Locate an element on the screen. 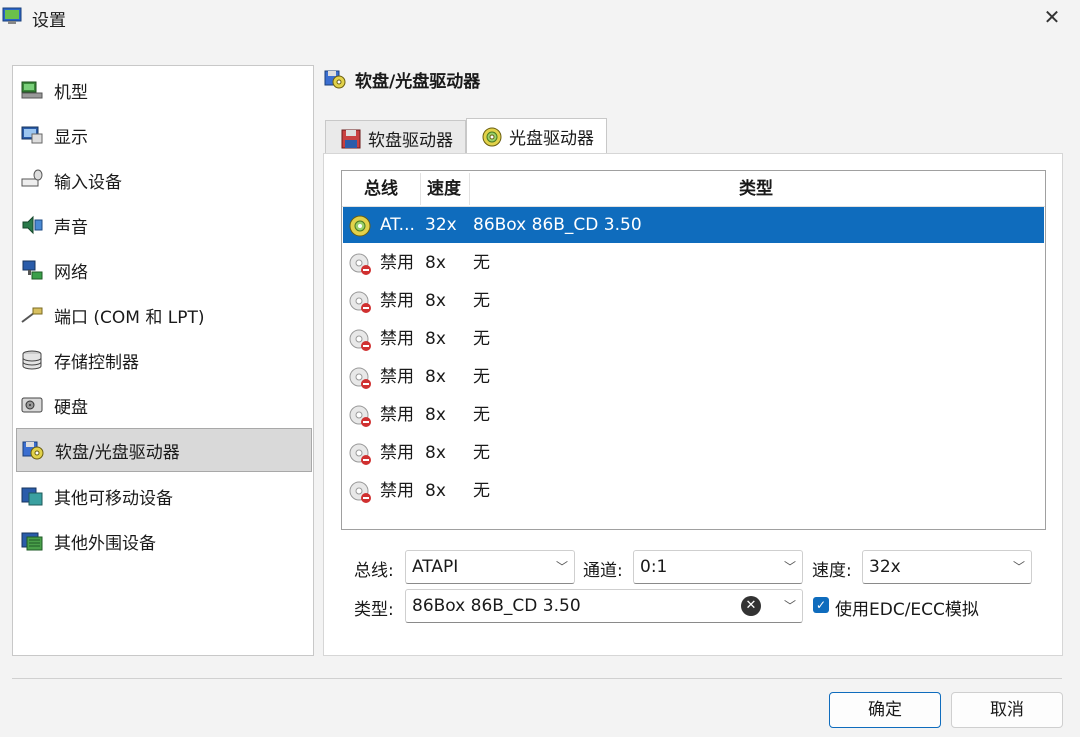 The width and height of the screenshot is (1080, 737). sidebar-item-removable-devices: 其他可移动设备 is located at coordinates (164, 496).